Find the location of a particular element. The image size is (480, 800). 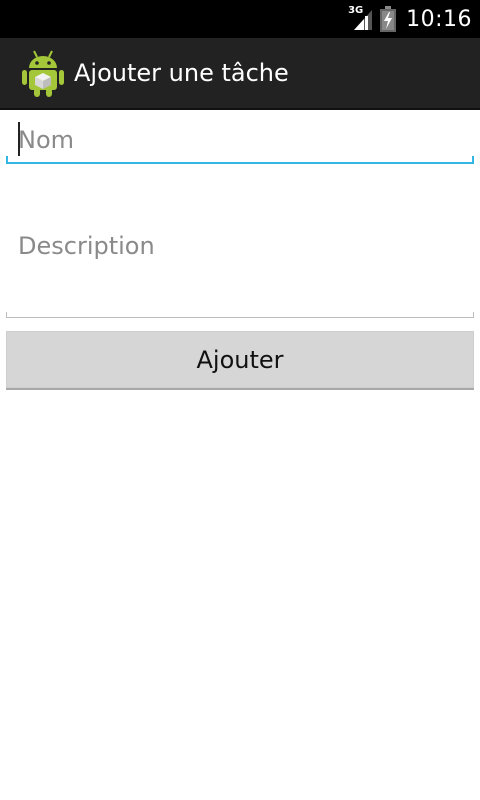

name-field is located at coordinates (240, 140).